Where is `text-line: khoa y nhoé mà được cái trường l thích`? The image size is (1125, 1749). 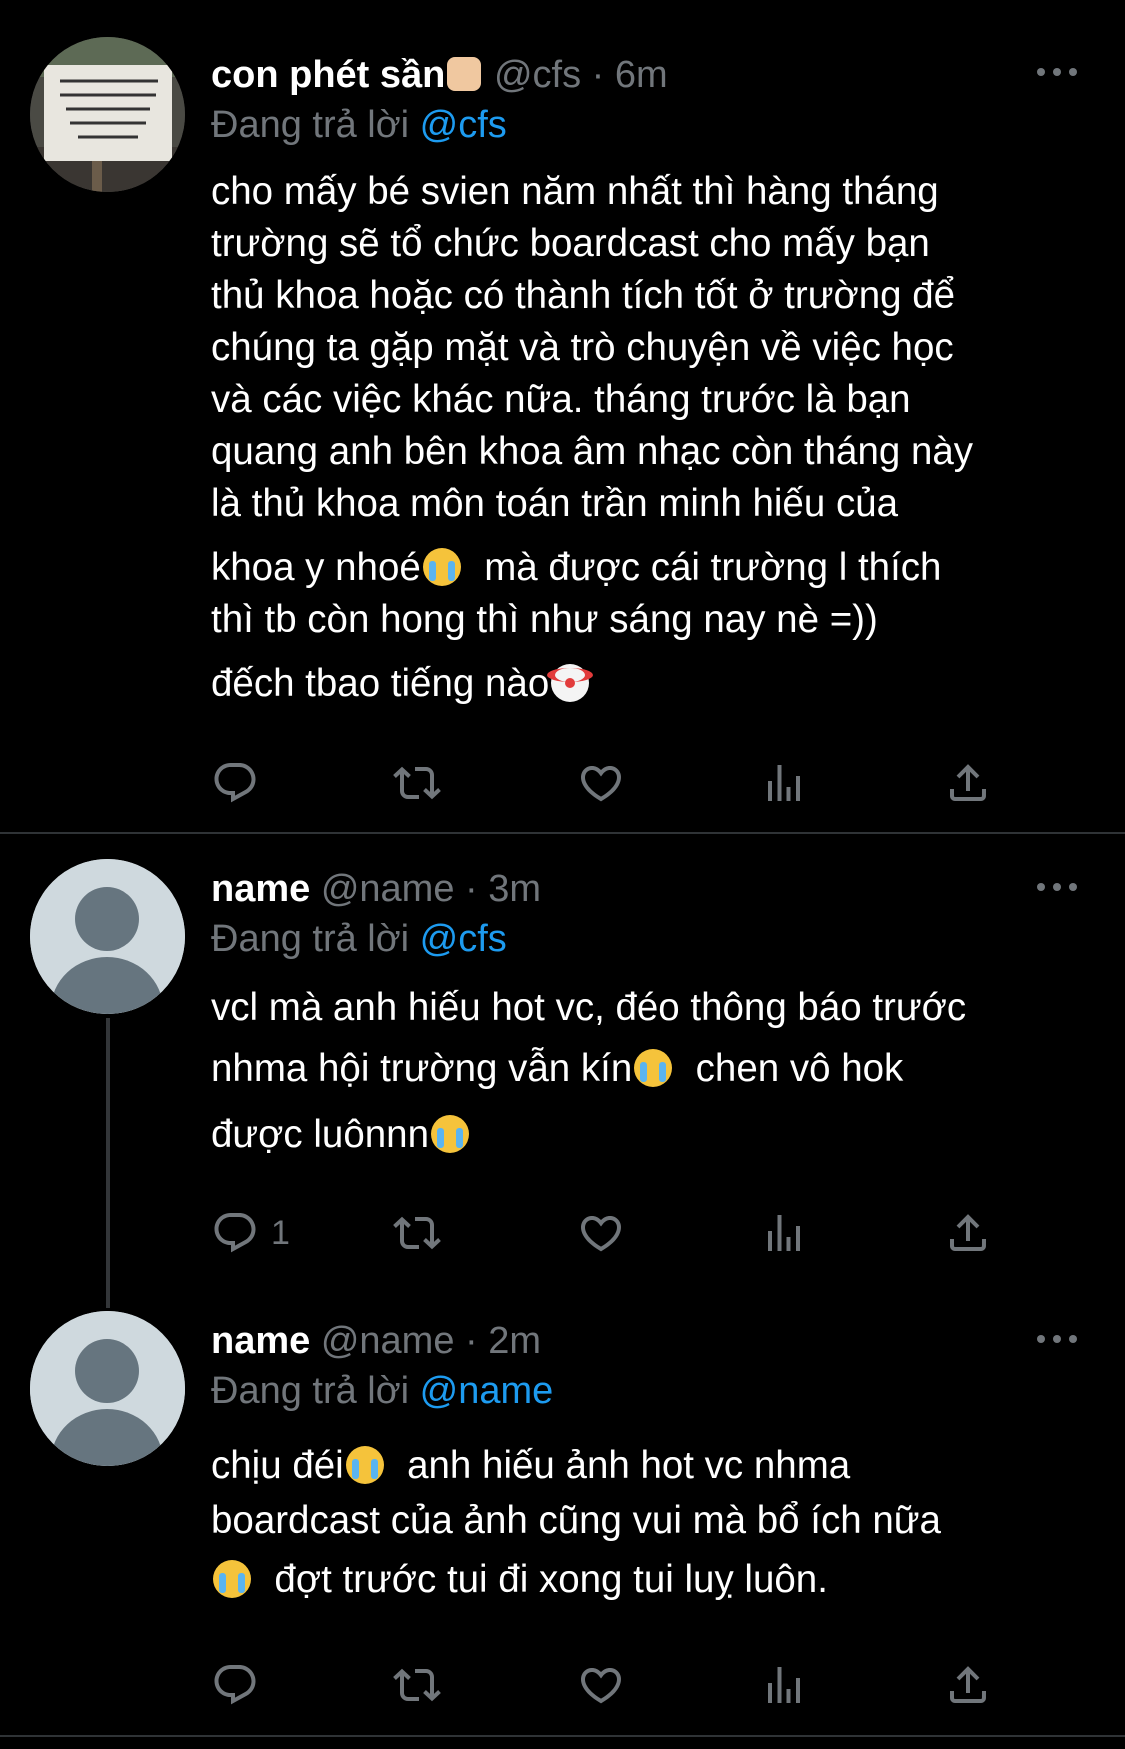
text-line: khoa y nhoé mà được cái trường l thích is located at coordinates (576, 567).